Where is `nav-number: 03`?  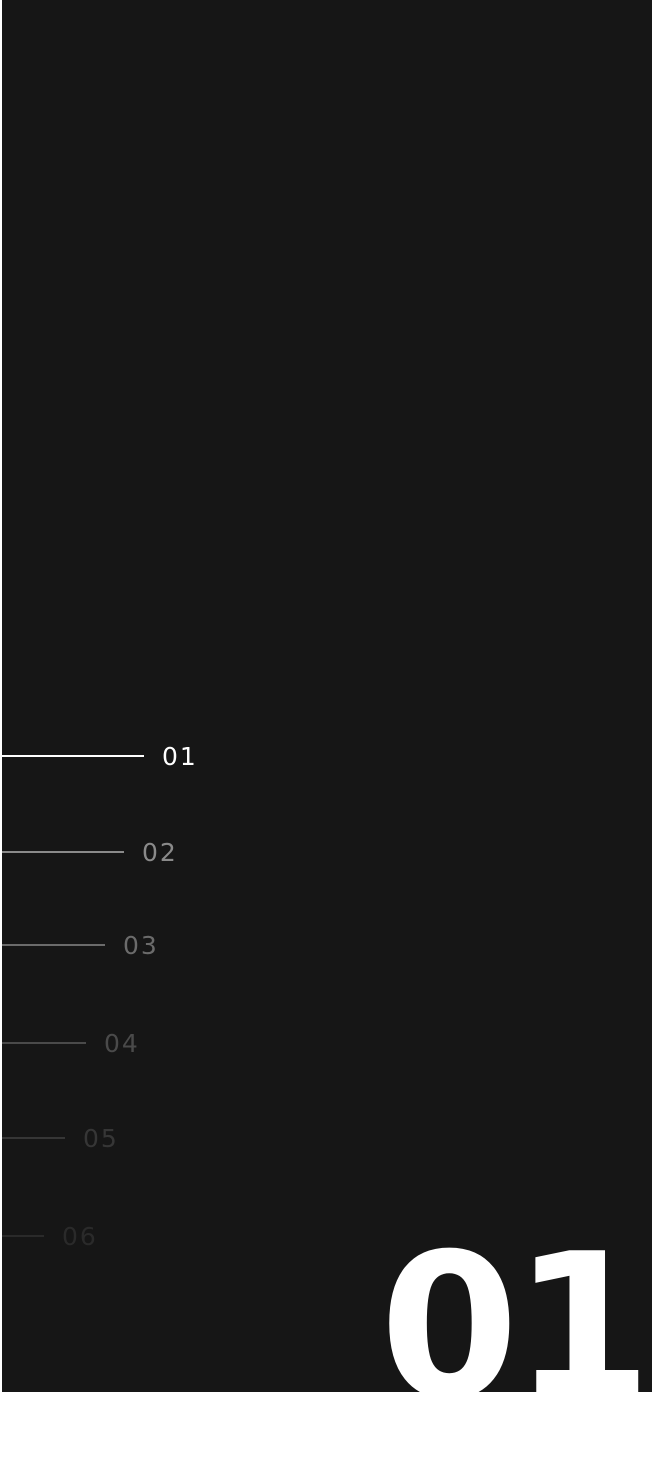 nav-number: 03 is located at coordinates (141, 945).